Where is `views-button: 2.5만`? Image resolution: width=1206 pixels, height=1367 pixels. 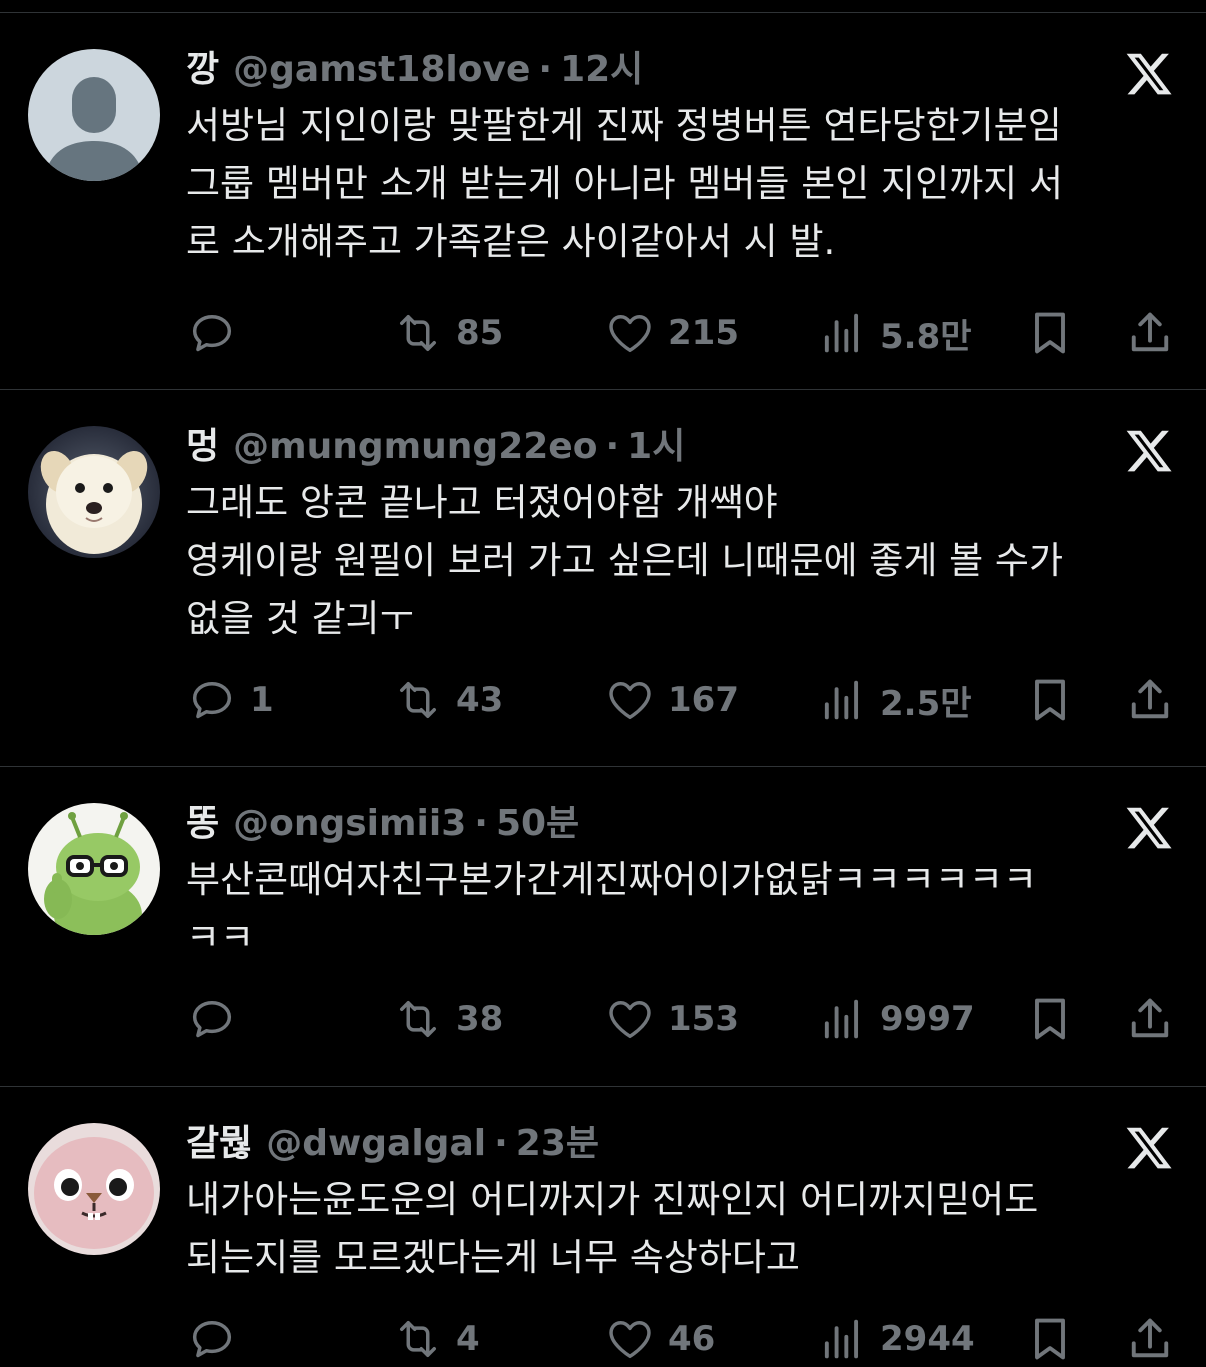
views-button: 2.5만 is located at coordinates (894, 700).